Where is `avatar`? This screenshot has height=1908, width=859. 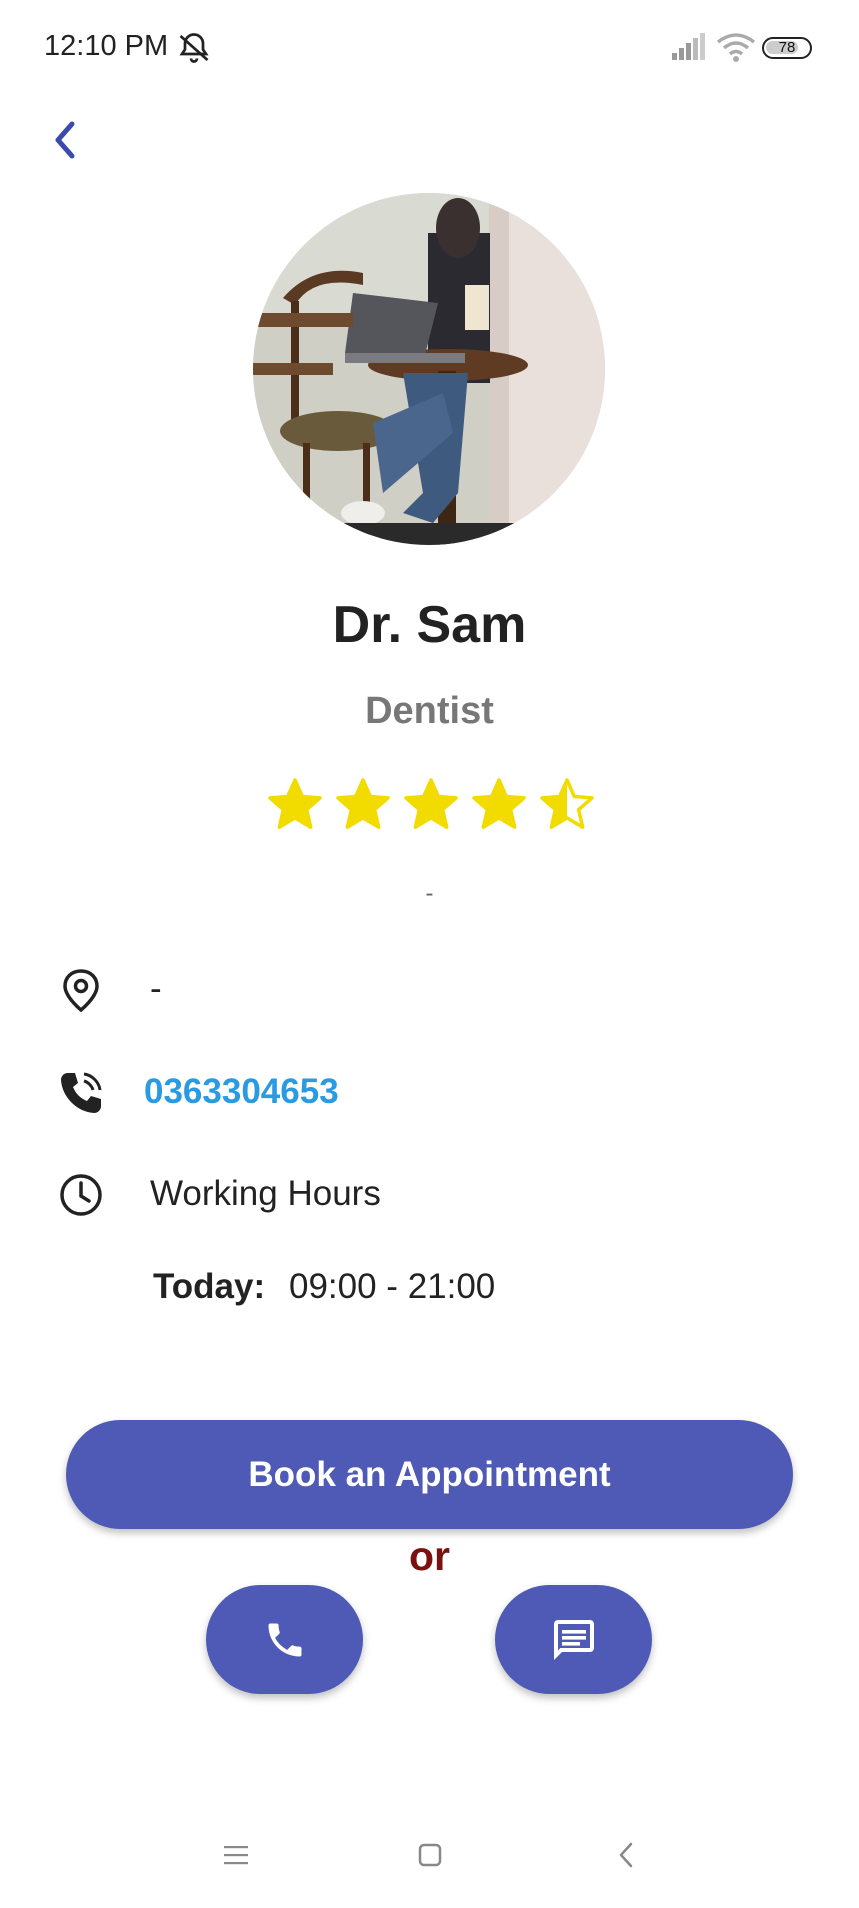
avatar is located at coordinates (429, 369).